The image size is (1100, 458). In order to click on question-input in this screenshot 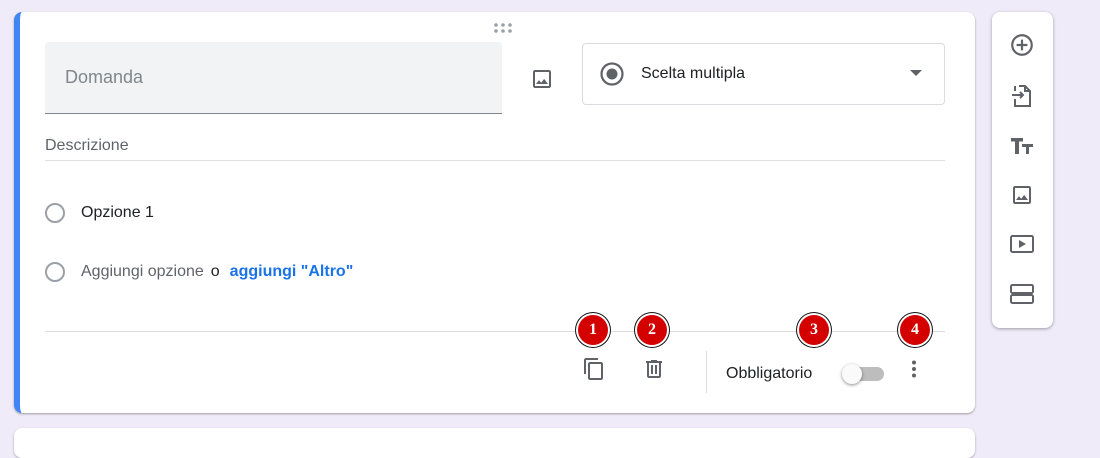, I will do `click(273, 78)`.